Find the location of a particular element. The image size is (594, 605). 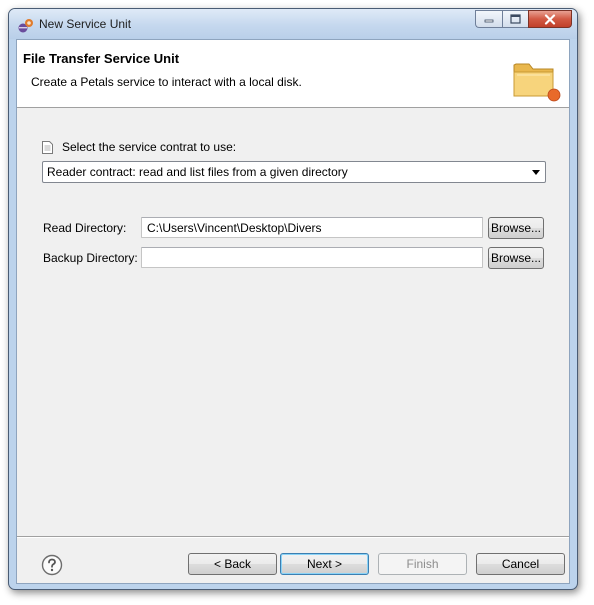

close-button is located at coordinates (550, 19).